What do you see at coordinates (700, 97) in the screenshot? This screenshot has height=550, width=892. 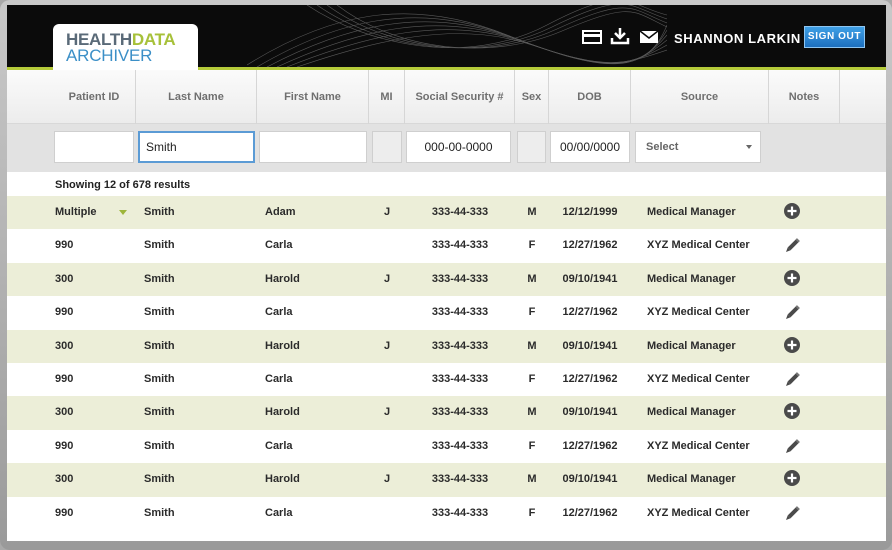 I see `column-header-source: Source` at bounding box center [700, 97].